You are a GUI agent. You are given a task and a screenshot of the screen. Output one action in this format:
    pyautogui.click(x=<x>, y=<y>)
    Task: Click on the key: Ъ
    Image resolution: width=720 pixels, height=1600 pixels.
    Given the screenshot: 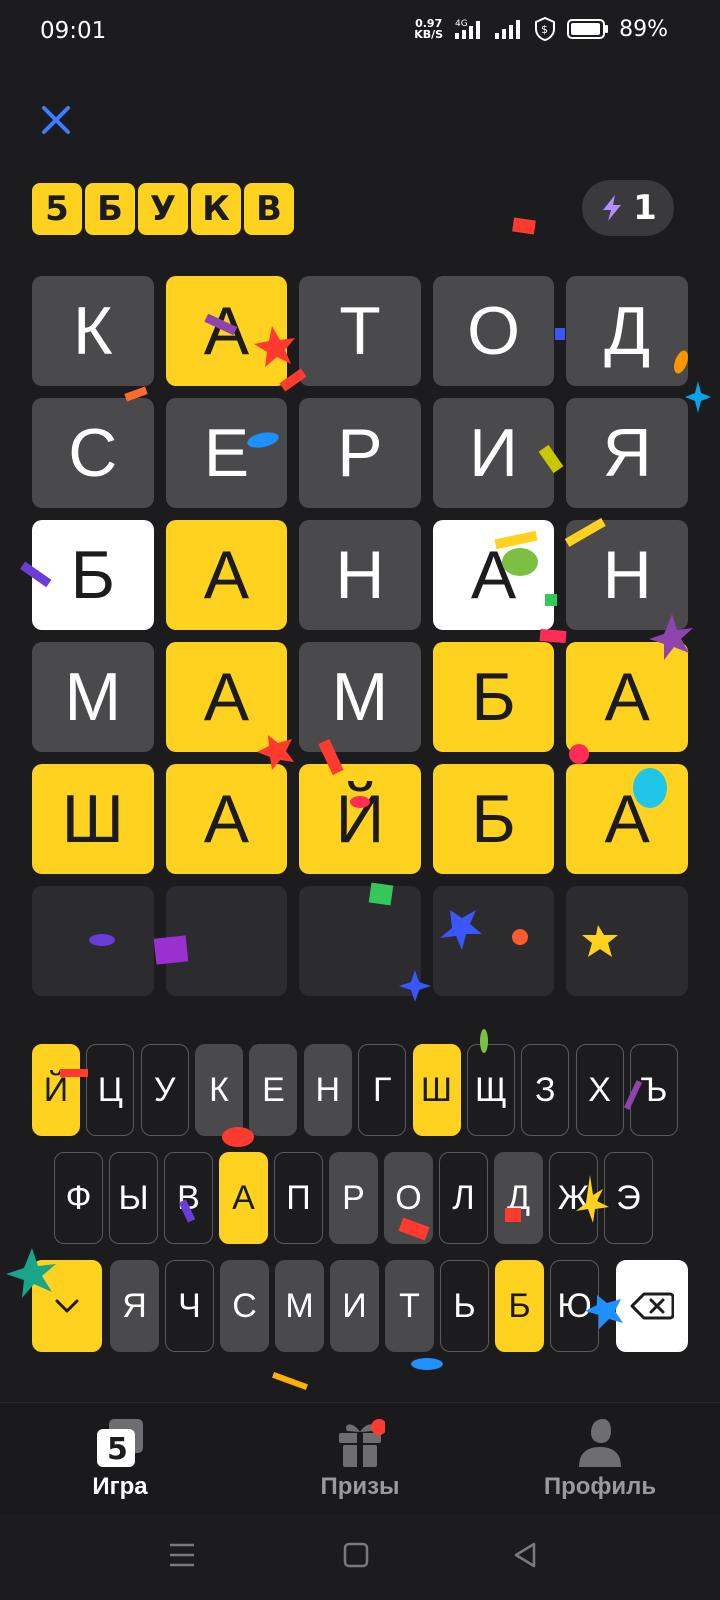 What is the action you would take?
    pyautogui.click(x=653, y=1090)
    